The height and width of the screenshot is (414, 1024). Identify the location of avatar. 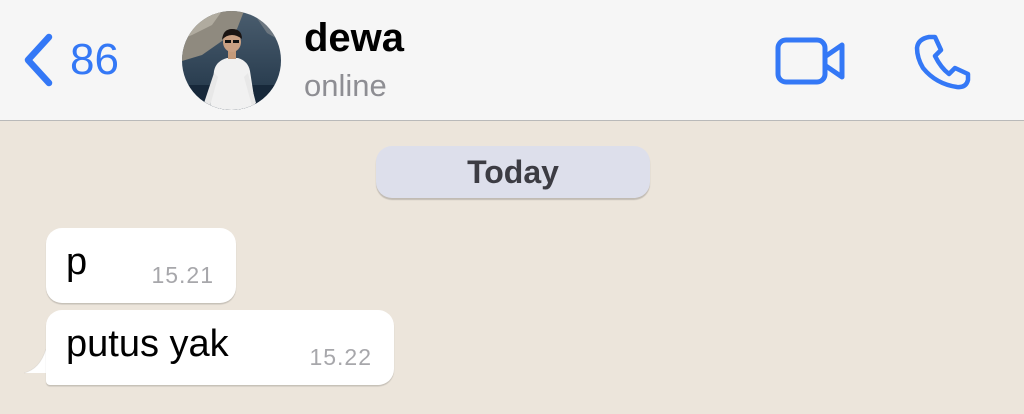
(231, 60).